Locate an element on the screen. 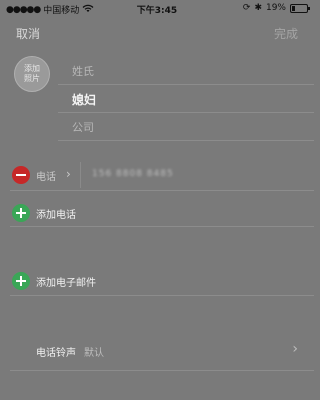  first-name-value: 媳妇 is located at coordinates (84, 100).